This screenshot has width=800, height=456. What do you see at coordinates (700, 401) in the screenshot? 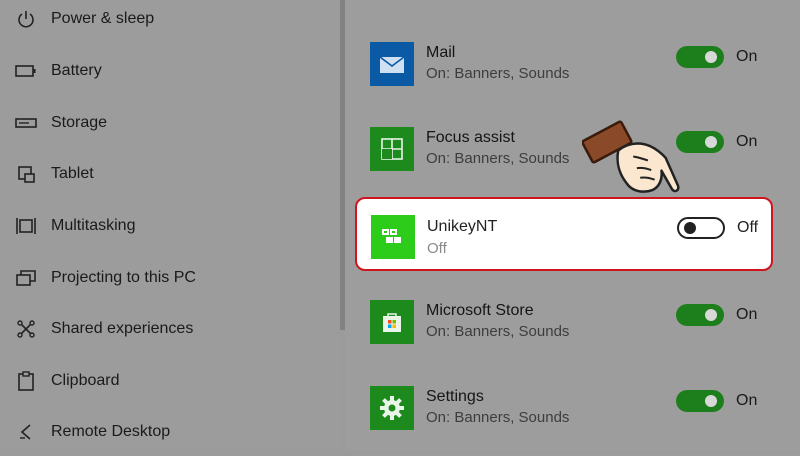
I see `settings-toggle` at bounding box center [700, 401].